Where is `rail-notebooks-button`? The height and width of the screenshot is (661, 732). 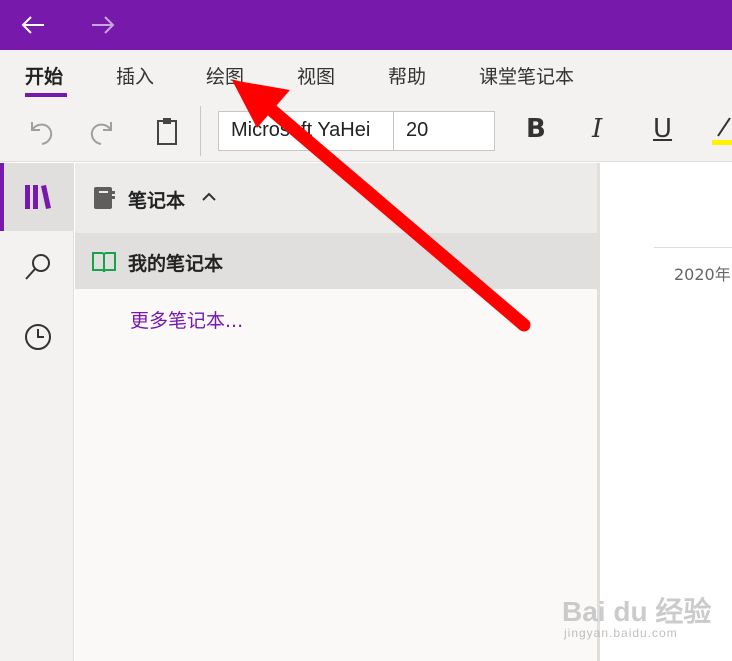
rail-notebooks-button is located at coordinates (37, 197).